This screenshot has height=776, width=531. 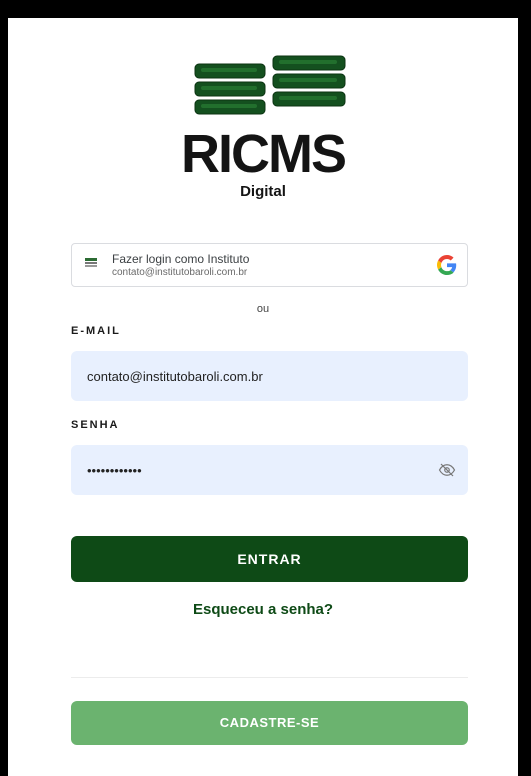 I want to click on brand-name: RICMS, so click(x=264, y=154).